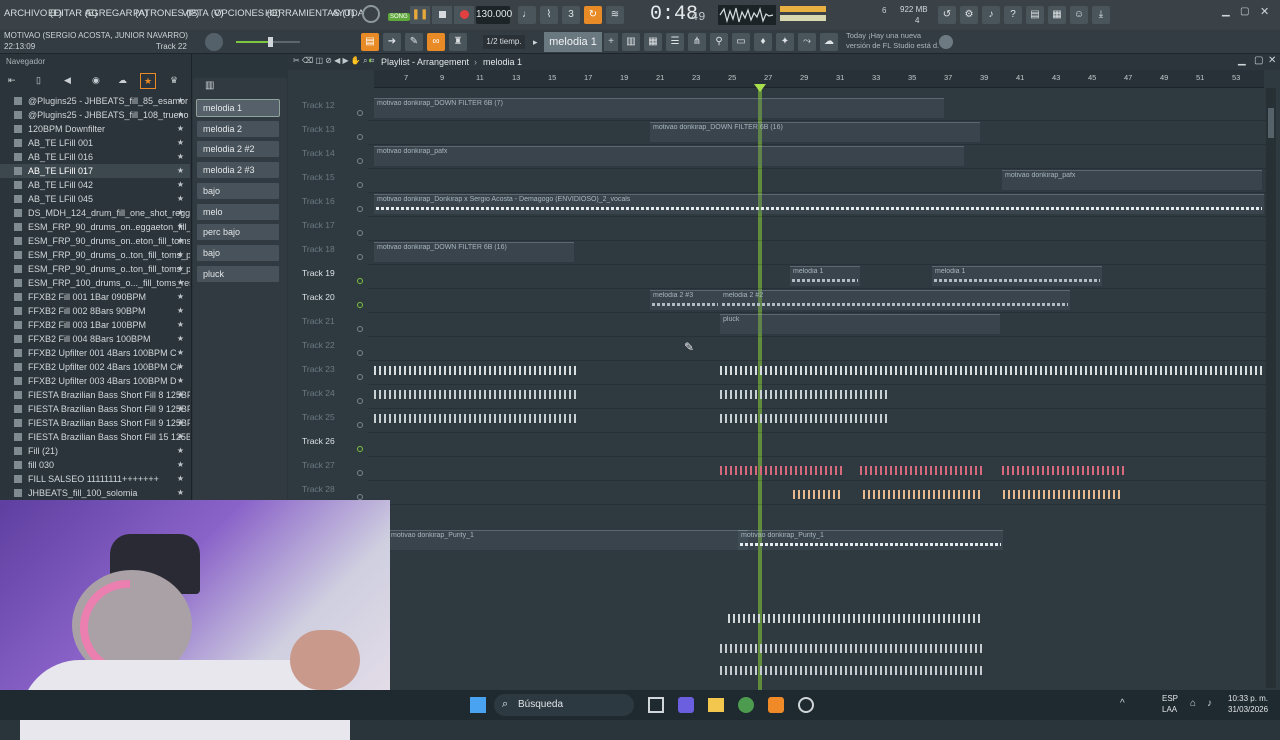 This screenshot has width=1280, height=740. I want to click on track-label: Track 28, so click(318, 489).